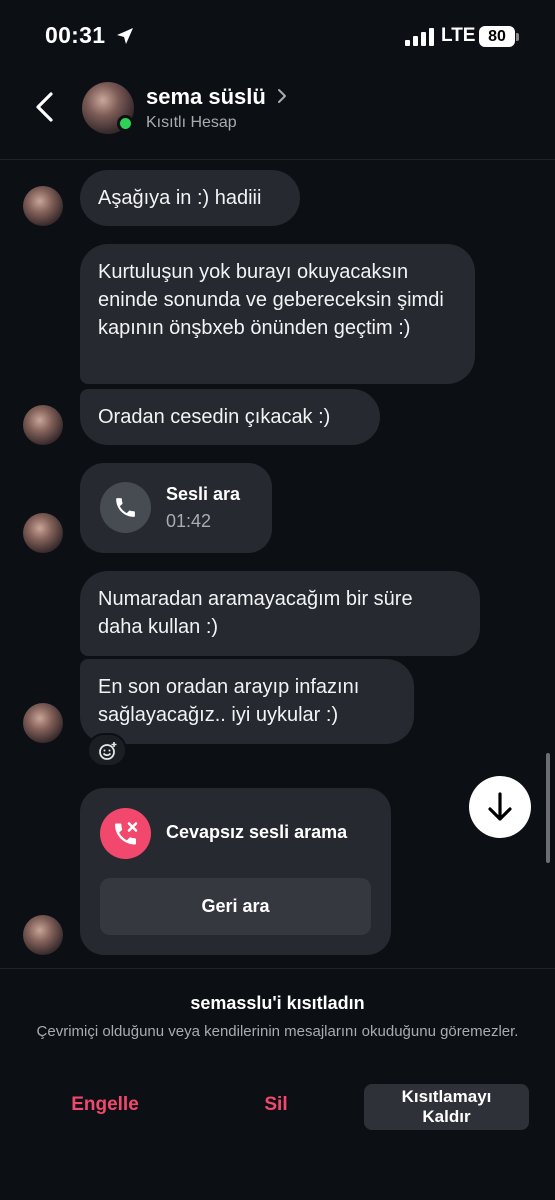  I want to click on smiley-plus-icon, so click(108, 751).